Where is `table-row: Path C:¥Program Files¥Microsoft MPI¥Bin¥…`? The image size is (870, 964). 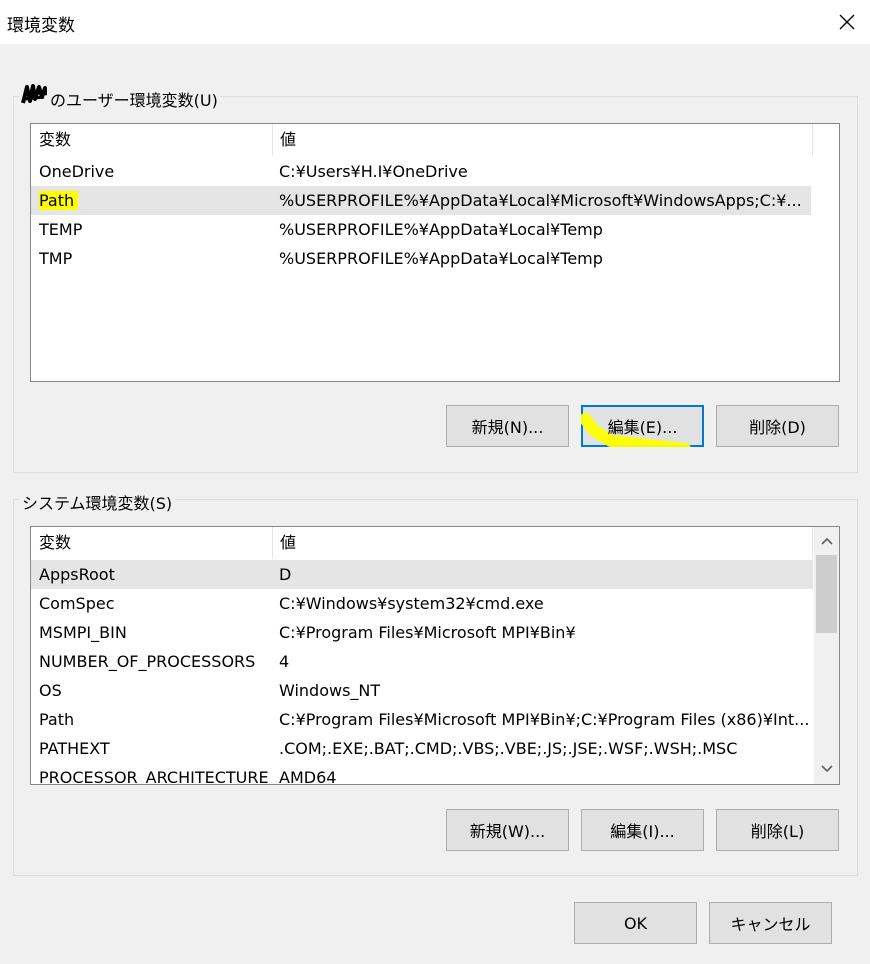
table-row: Path C:¥Program Files¥Microsoft MPI¥Bin¥… is located at coordinates (422, 719).